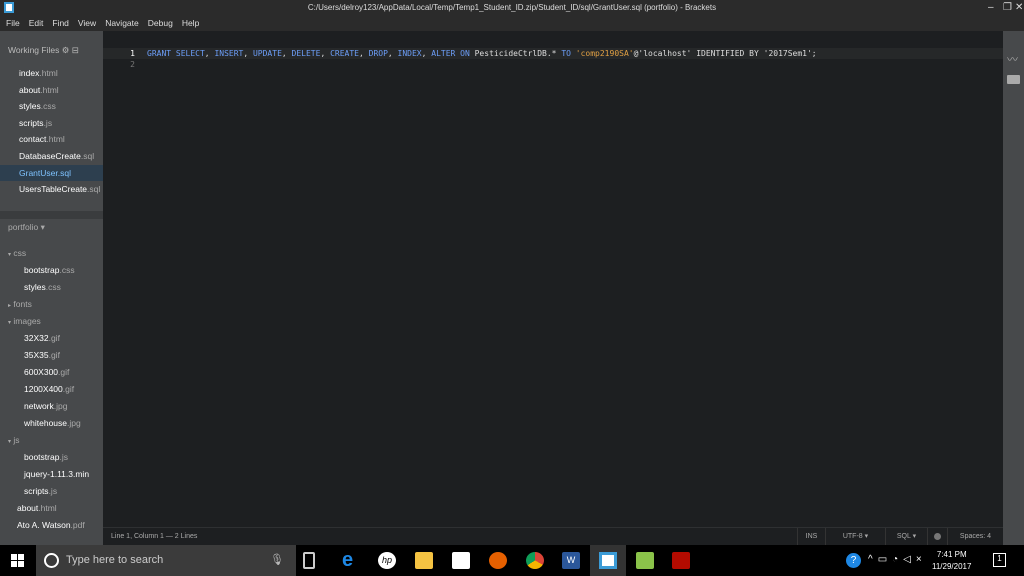 The image size is (1024, 576). Describe the element at coordinates (450, 53) in the screenshot. I see `code-token: ALTER ON` at that location.